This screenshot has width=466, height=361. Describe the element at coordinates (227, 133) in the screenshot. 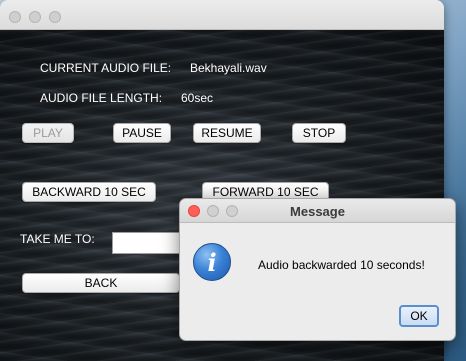

I see `resume-button: RESUME` at that location.